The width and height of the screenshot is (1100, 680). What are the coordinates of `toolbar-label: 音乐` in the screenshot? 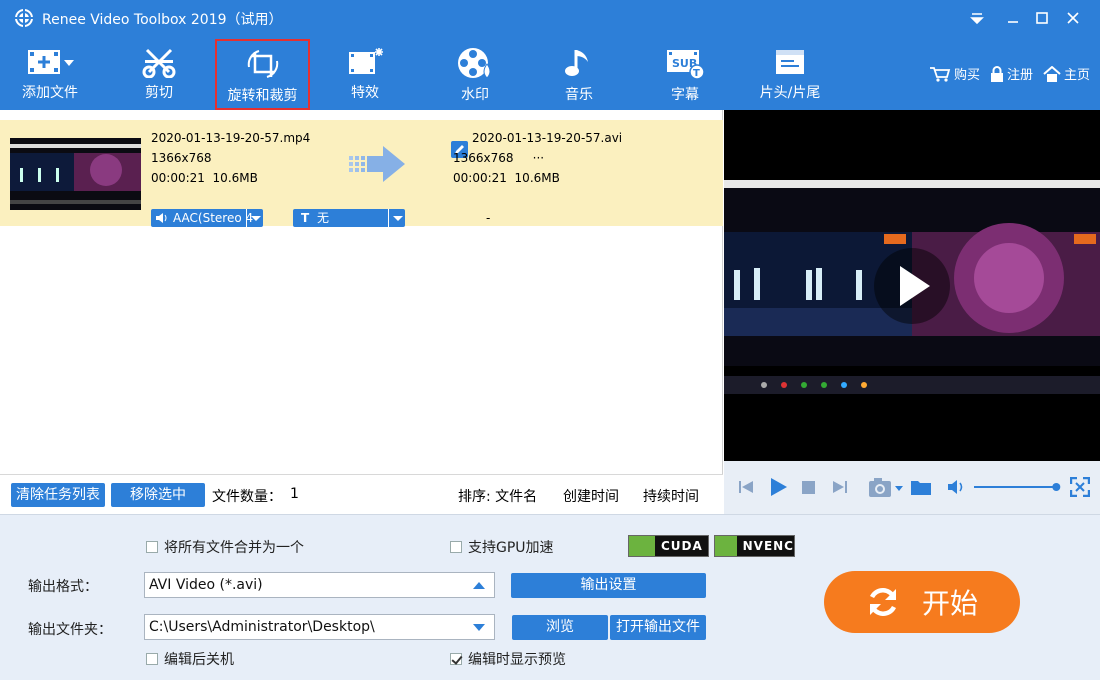 It's located at (579, 95).